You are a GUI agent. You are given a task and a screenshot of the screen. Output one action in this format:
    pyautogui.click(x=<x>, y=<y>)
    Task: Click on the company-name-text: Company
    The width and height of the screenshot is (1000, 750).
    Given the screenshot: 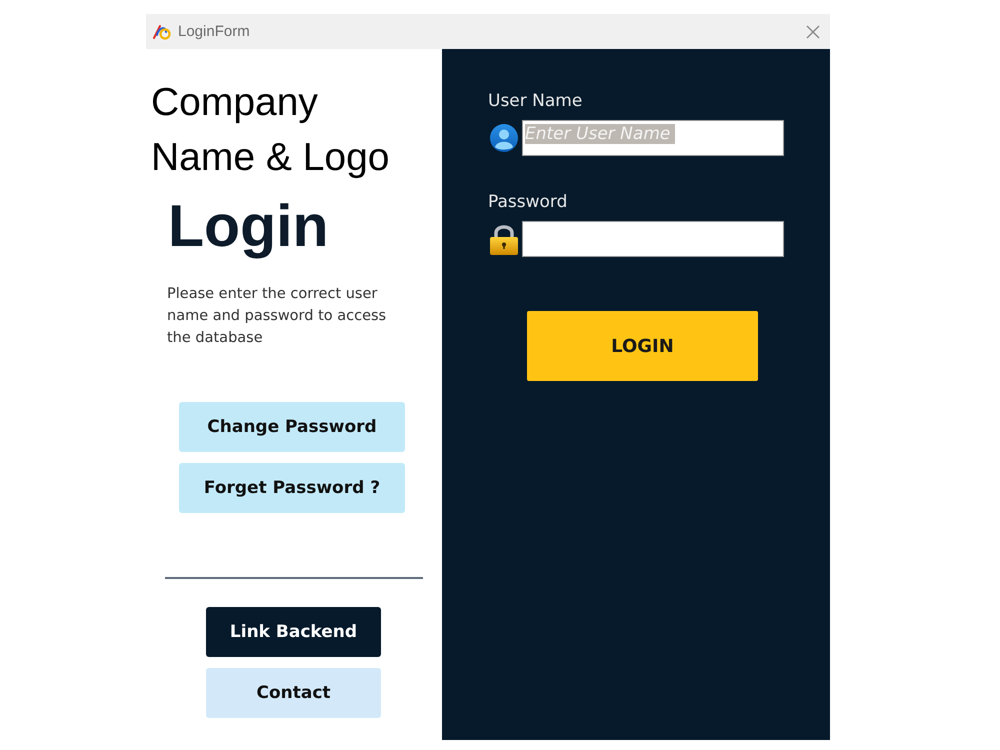 What is the action you would take?
    pyautogui.click(x=234, y=103)
    